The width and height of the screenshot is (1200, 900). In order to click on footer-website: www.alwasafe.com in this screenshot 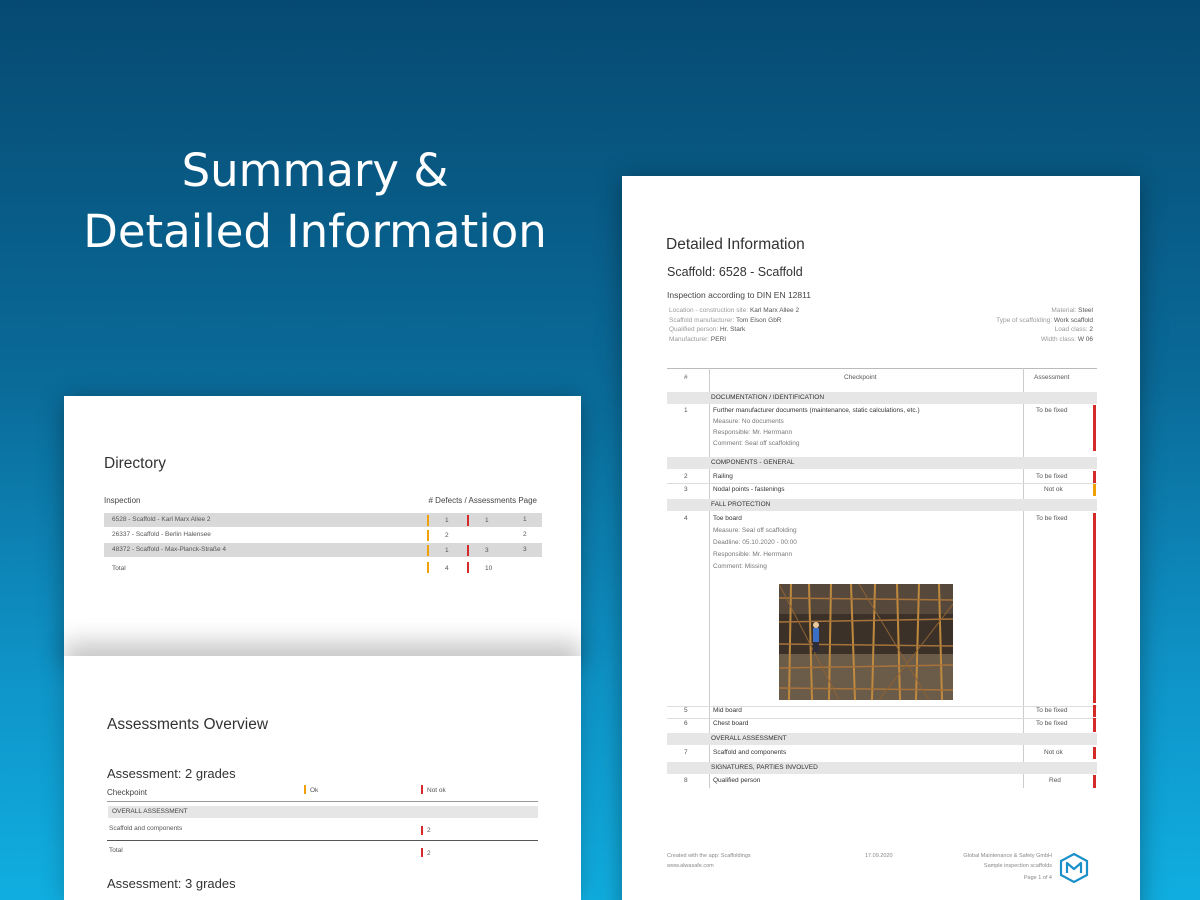, I will do `click(690, 866)`.